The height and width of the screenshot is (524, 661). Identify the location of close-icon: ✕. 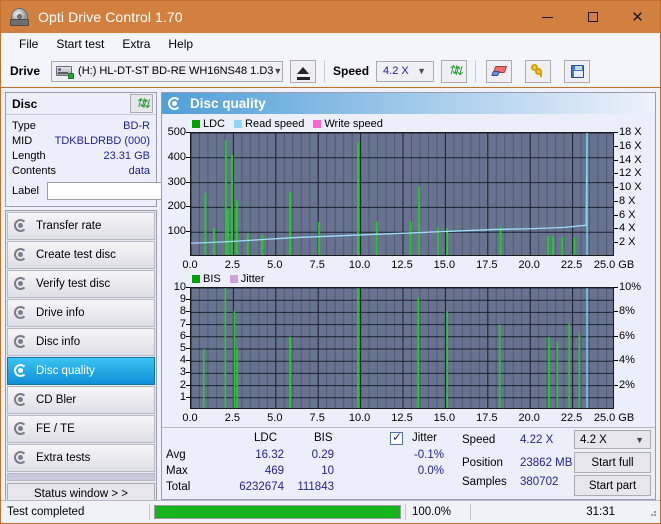
(637, 16).